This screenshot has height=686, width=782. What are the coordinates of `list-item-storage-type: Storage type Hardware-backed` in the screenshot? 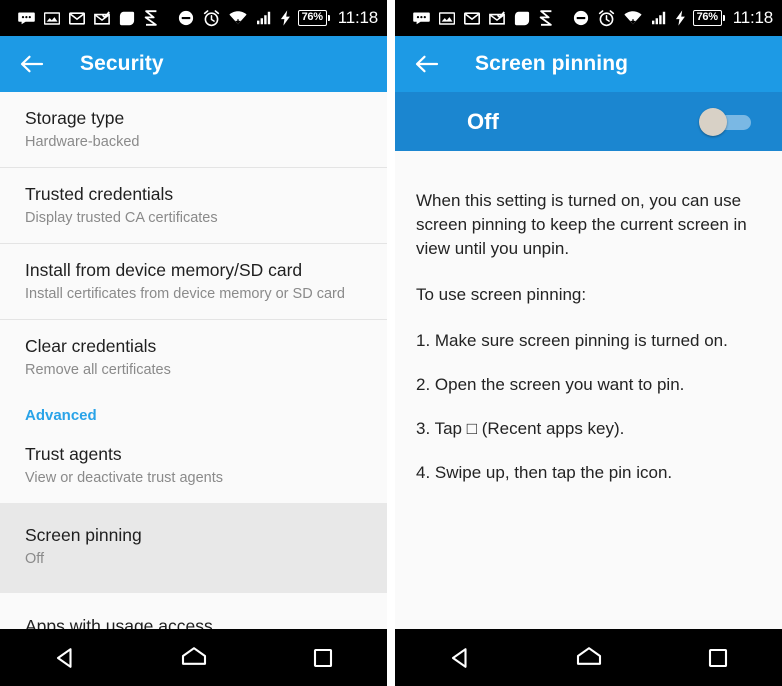 It's located at (193, 130).